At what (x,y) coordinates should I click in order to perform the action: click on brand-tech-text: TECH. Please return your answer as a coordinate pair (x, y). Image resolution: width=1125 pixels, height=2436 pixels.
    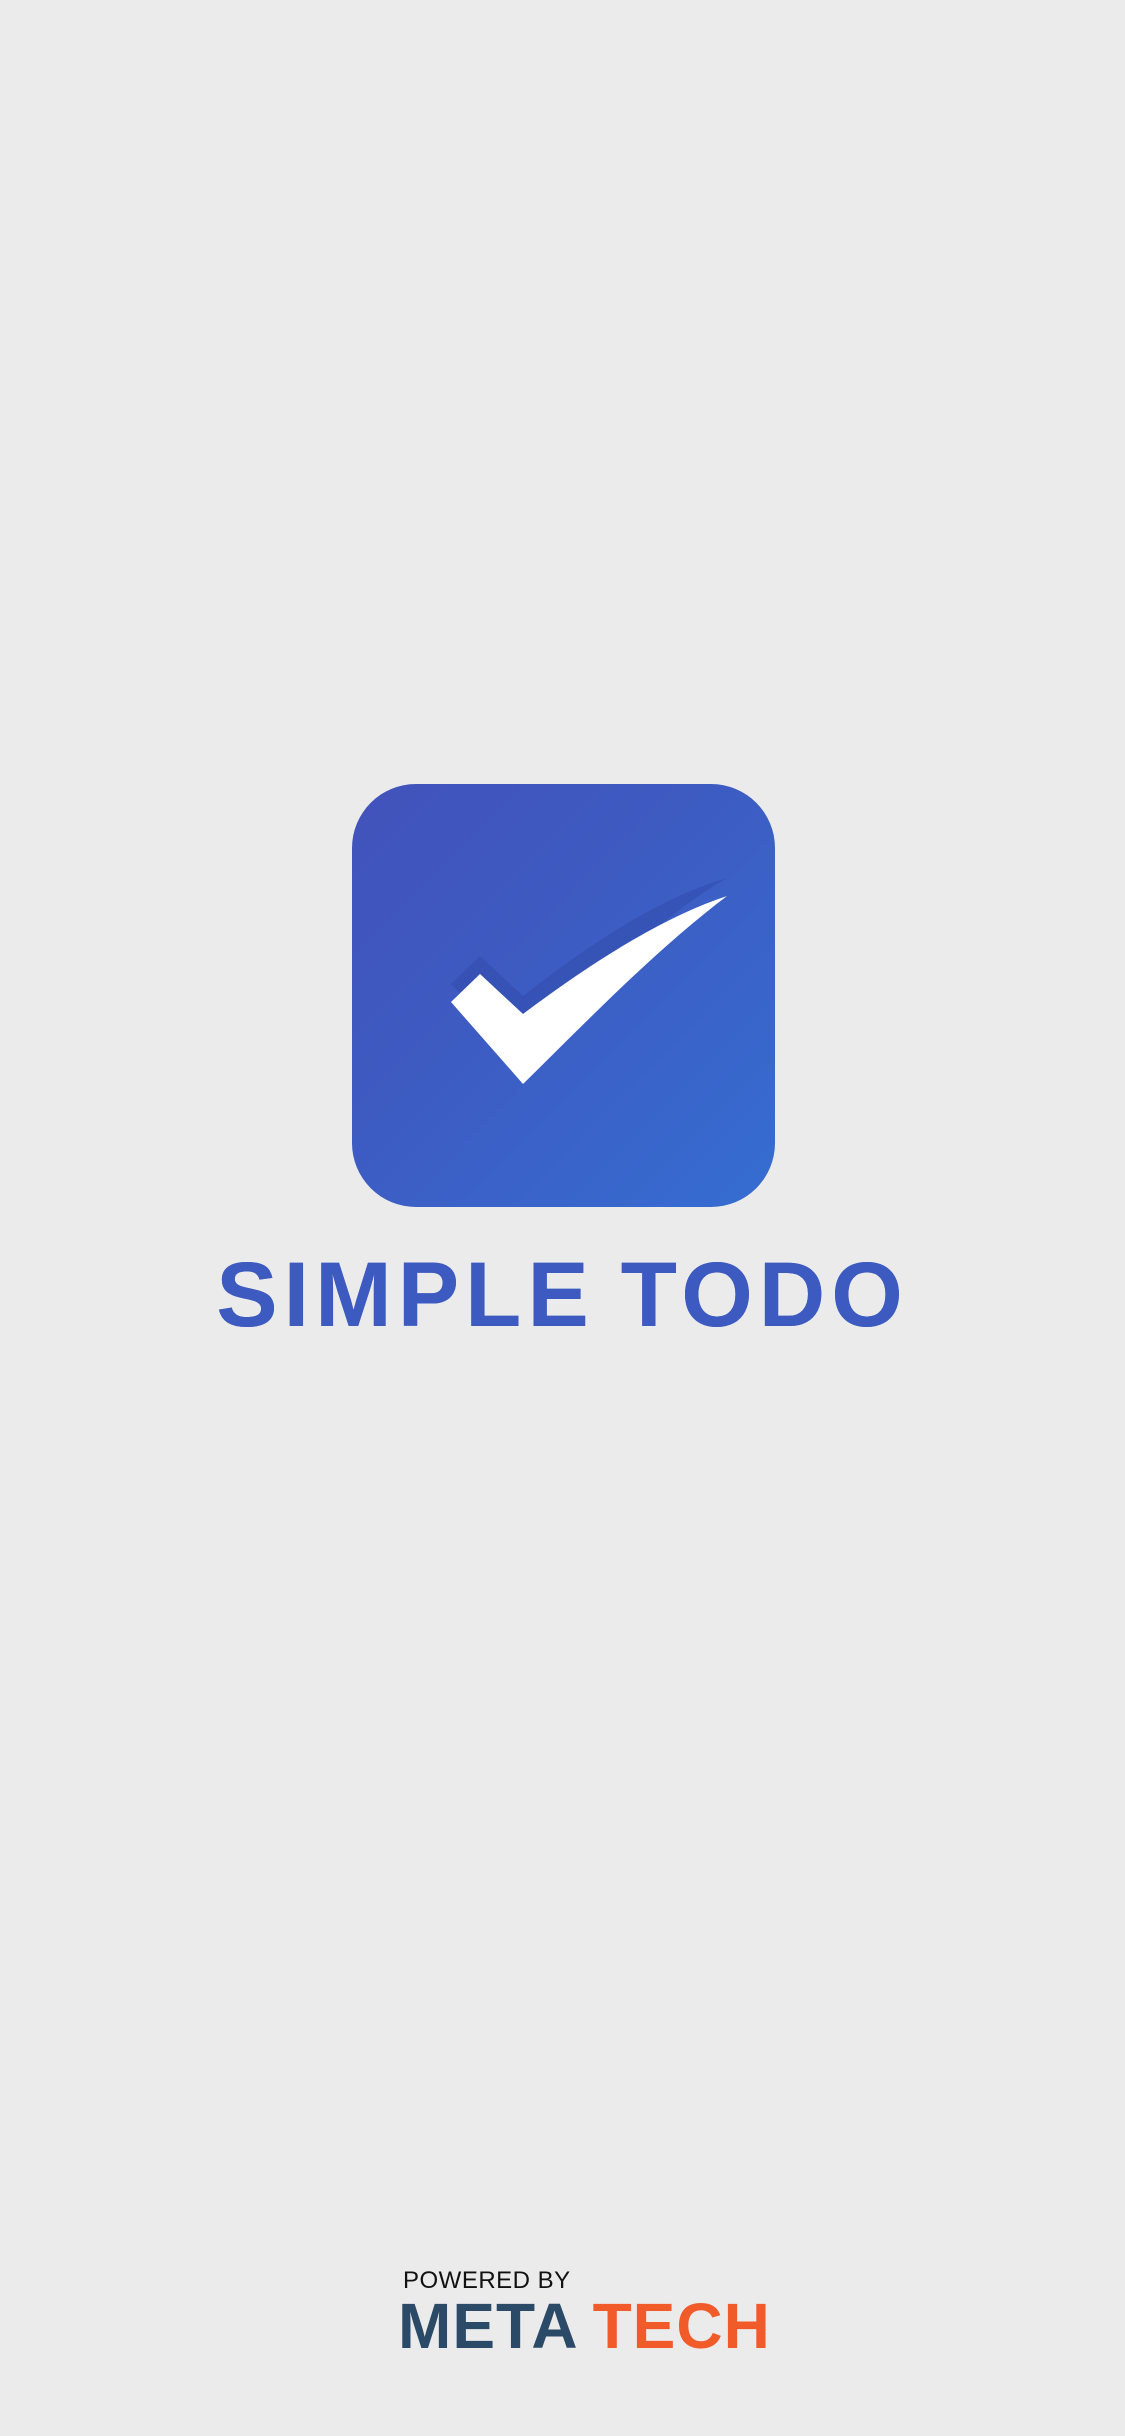
    Looking at the image, I should click on (681, 2326).